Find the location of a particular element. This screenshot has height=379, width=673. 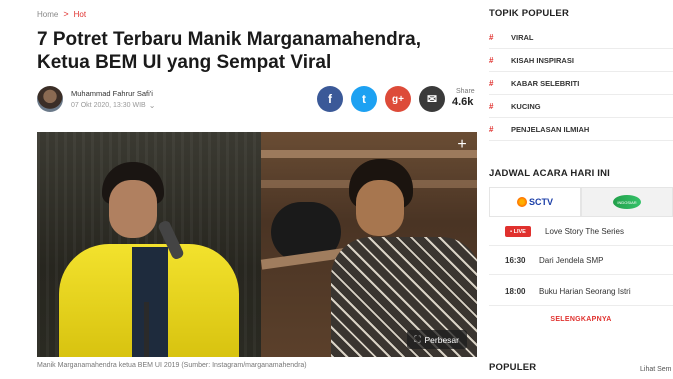

topic-item: # KISAH INSPIRASI is located at coordinates (581, 60).